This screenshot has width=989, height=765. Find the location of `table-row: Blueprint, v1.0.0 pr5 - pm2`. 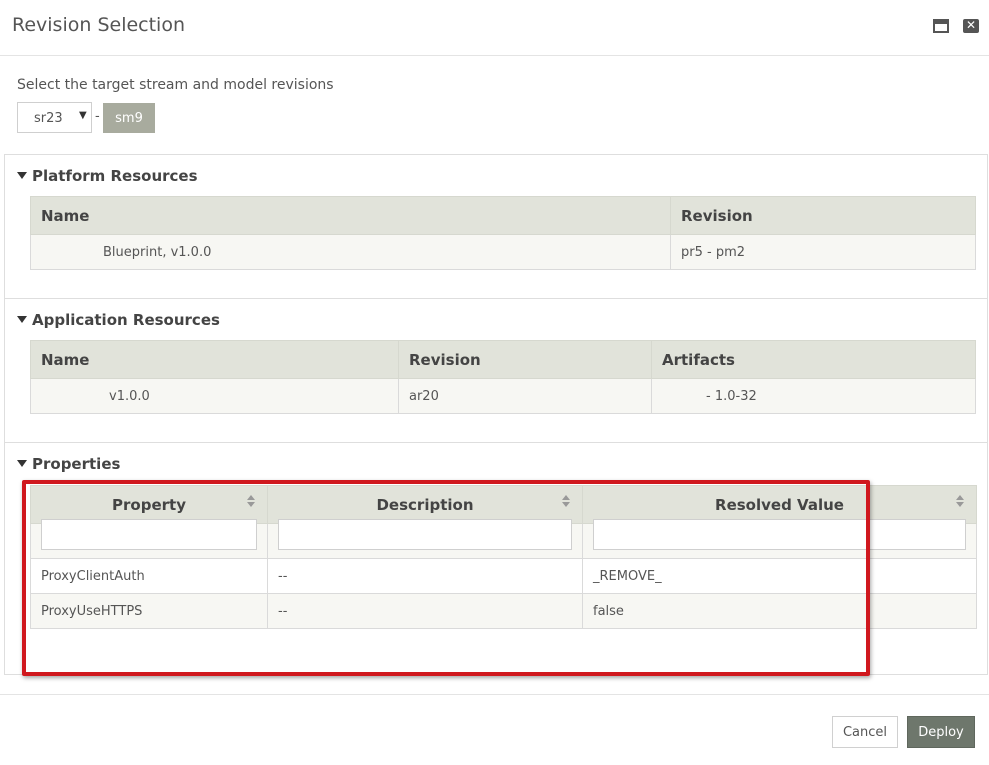

table-row: Blueprint, v1.0.0 pr5 - pm2 is located at coordinates (503, 252).